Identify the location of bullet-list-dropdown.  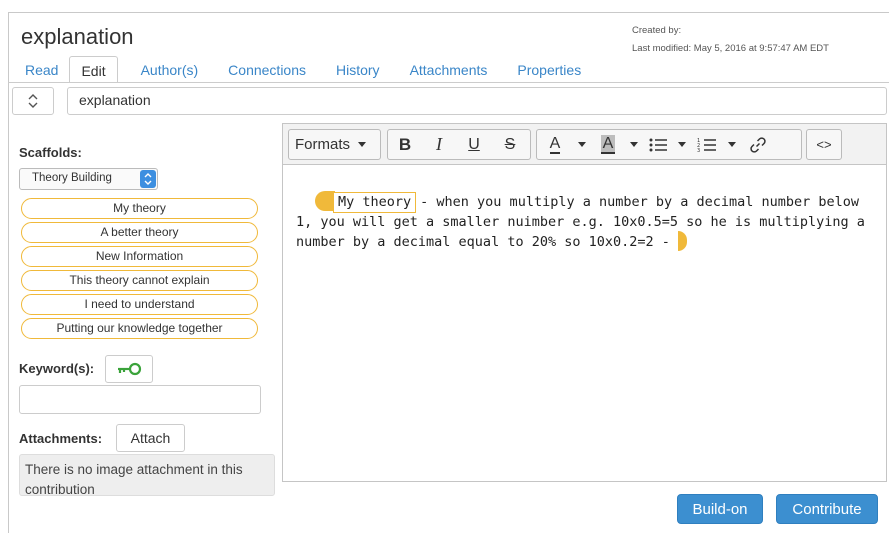
(682, 144).